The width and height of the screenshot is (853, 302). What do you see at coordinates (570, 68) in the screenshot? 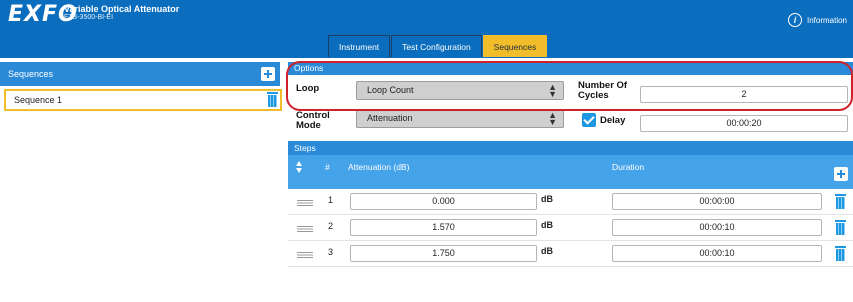
I see `options-header: Options` at bounding box center [570, 68].